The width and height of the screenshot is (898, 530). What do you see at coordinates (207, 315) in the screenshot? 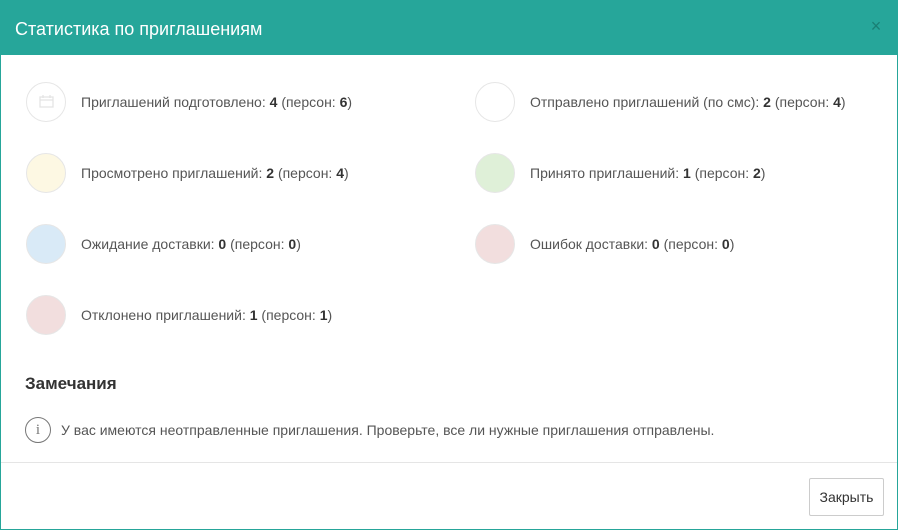
I see `stat-text: Отклонено приглашений: 1 (персон: 1)` at bounding box center [207, 315].